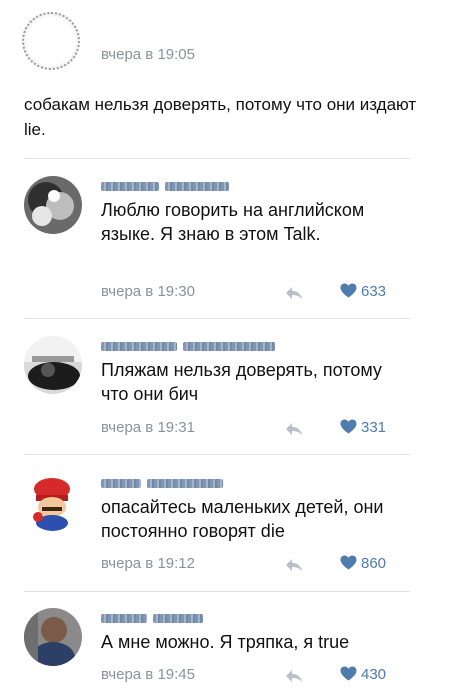  I want to click on comment-timestamp: вчера в 19:12, so click(148, 563).